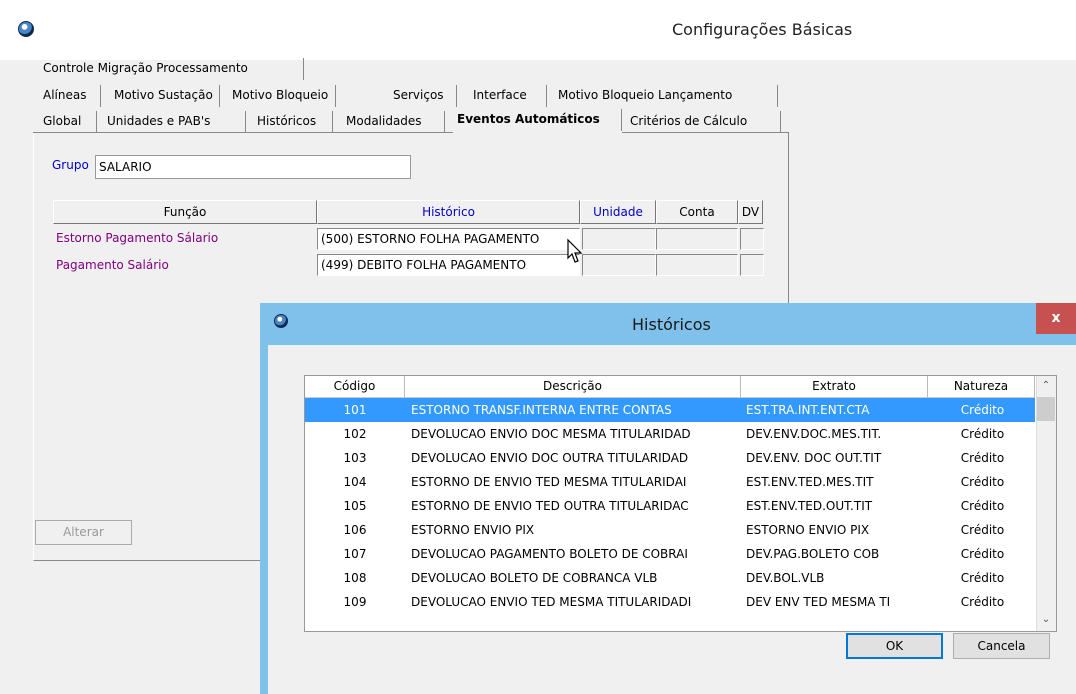 Image resolution: width=1076 pixels, height=694 pixels. Describe the element at coordinates (507, 96) in the screenshot. I see `tab-interface: Interface` at that location.